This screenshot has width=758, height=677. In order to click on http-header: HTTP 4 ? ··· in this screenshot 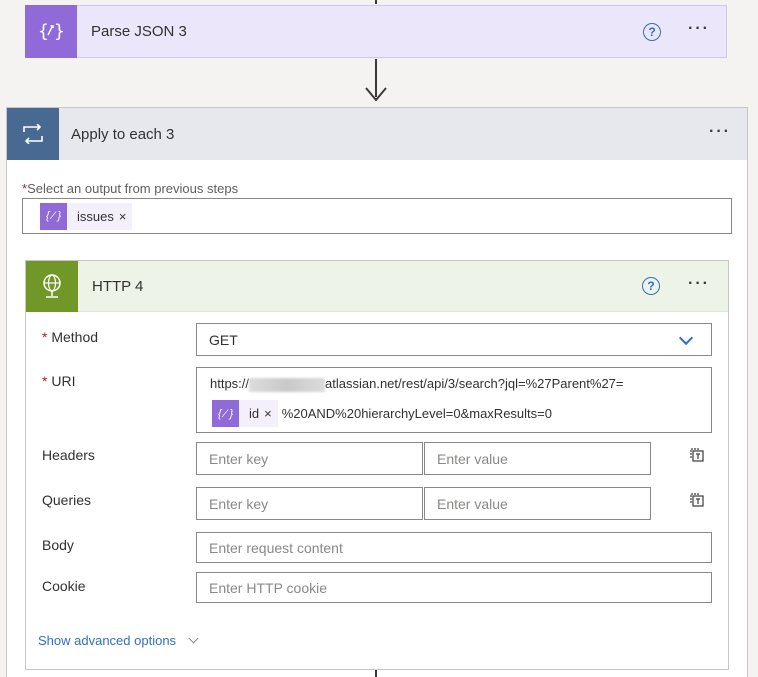, I will do `click(377, 286)`.